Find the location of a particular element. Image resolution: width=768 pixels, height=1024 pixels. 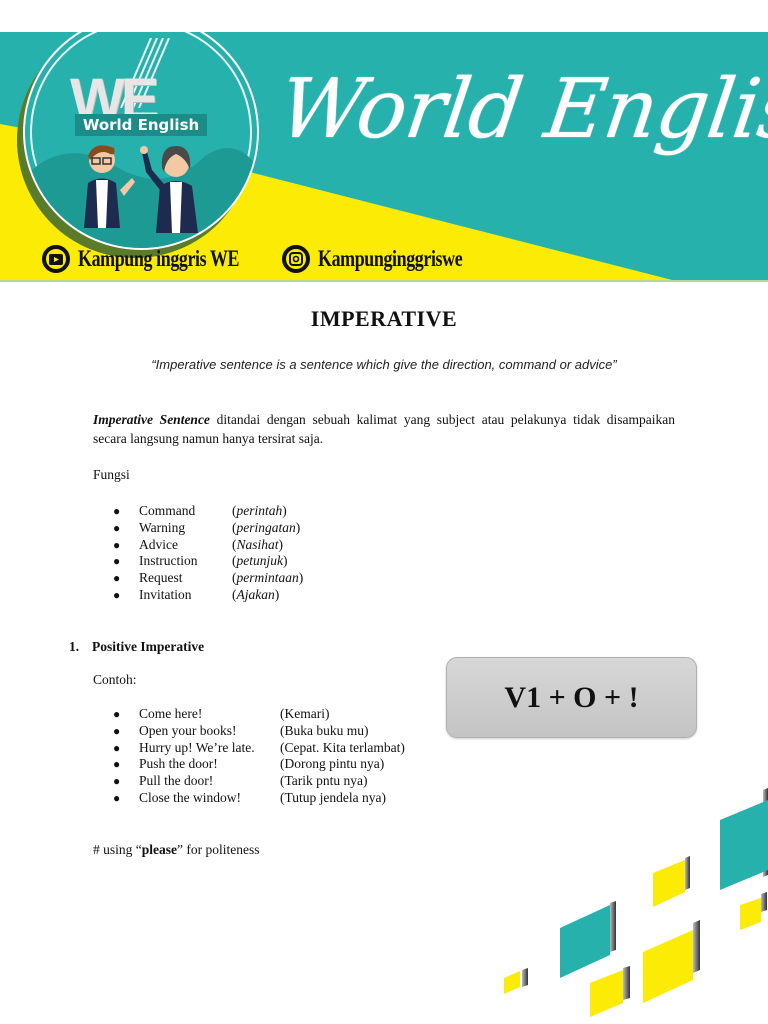

instagram-icon is located at coordinates (296, 259).